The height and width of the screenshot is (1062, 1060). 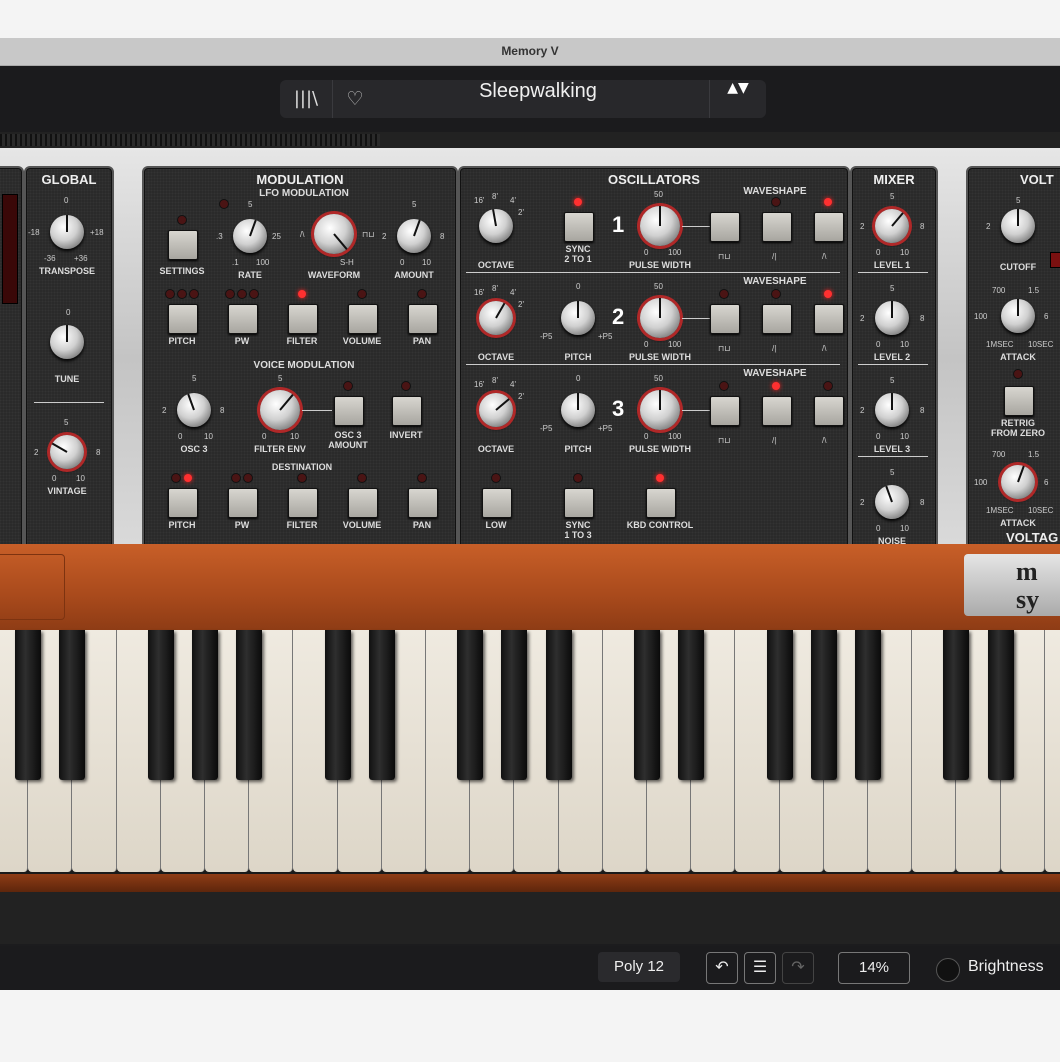 I want to click on osc3-pitch-knob, so click(x=578, y=410).